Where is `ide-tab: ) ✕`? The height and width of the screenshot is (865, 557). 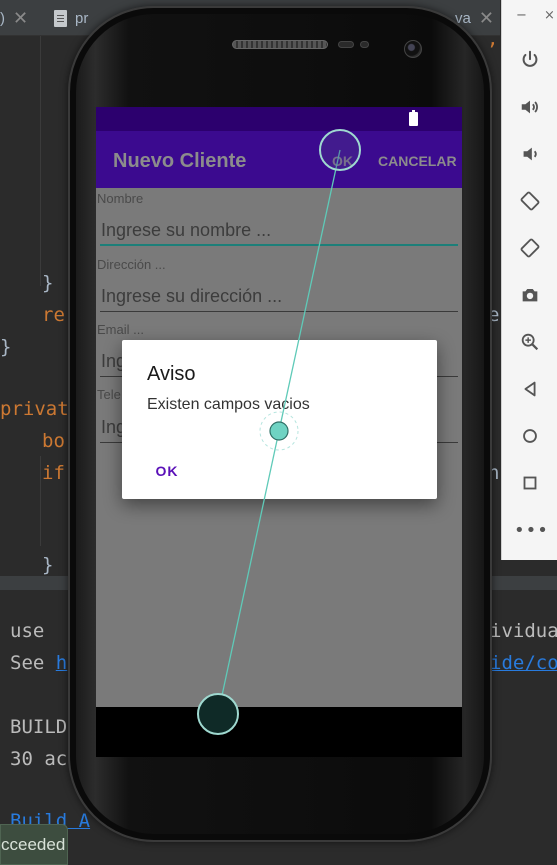 ide-tab: ) ✕ is located at coordinates (14, 18).